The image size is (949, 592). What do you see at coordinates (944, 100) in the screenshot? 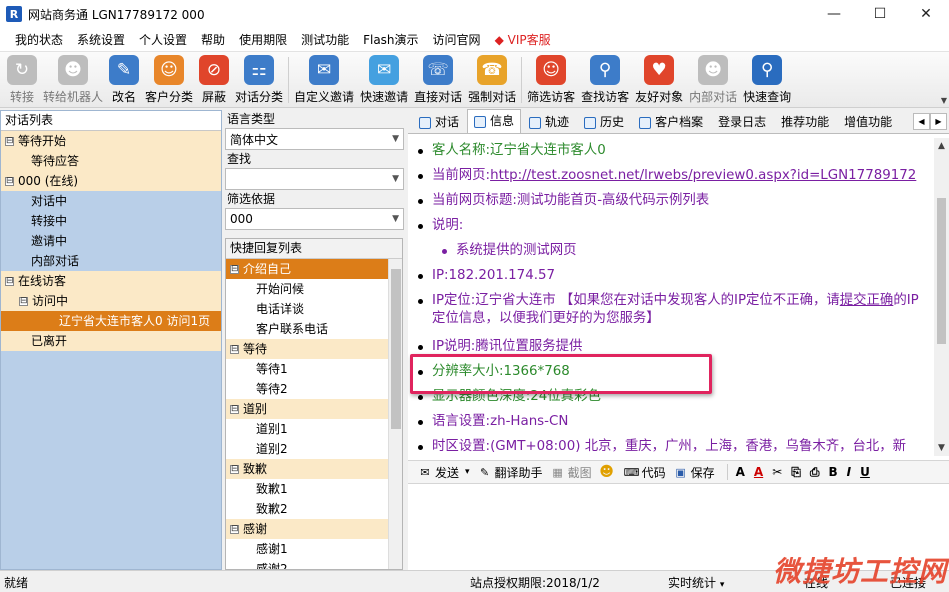
I see `toolbar-overflow-icon: ▼` at bounding box center [944, 100].